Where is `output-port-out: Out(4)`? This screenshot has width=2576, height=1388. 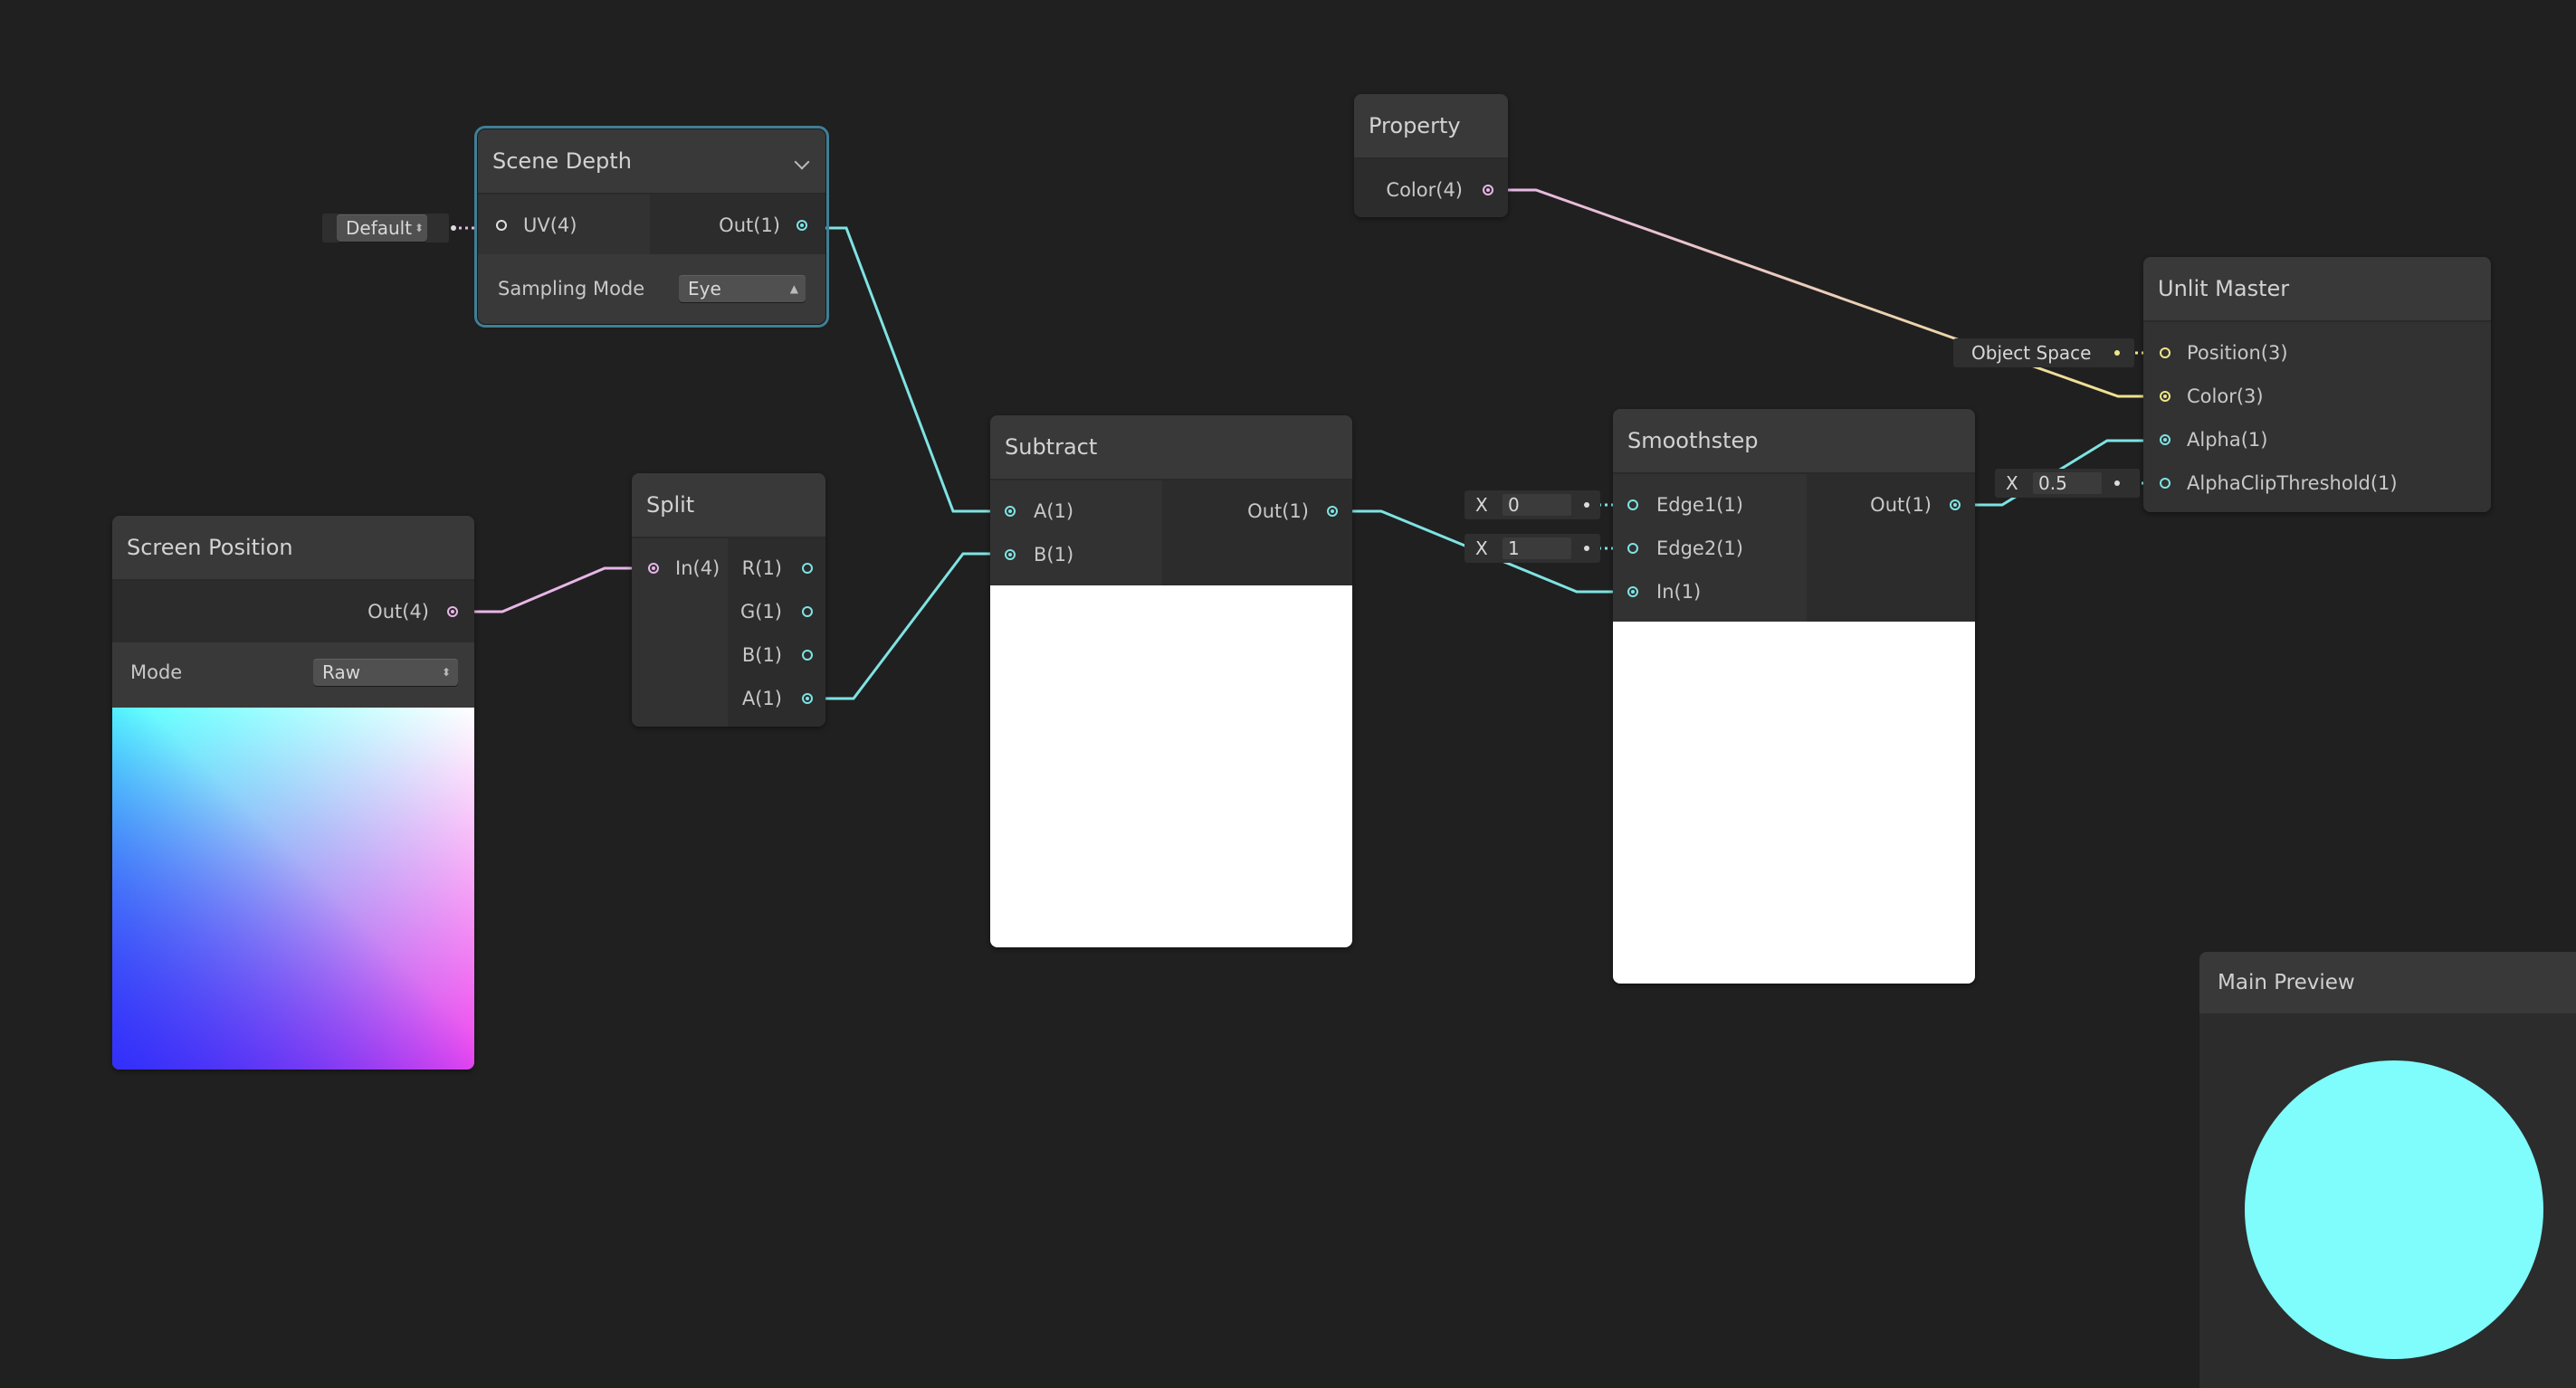 output-port-out: Out(4) is located at coordinates (293, 611).